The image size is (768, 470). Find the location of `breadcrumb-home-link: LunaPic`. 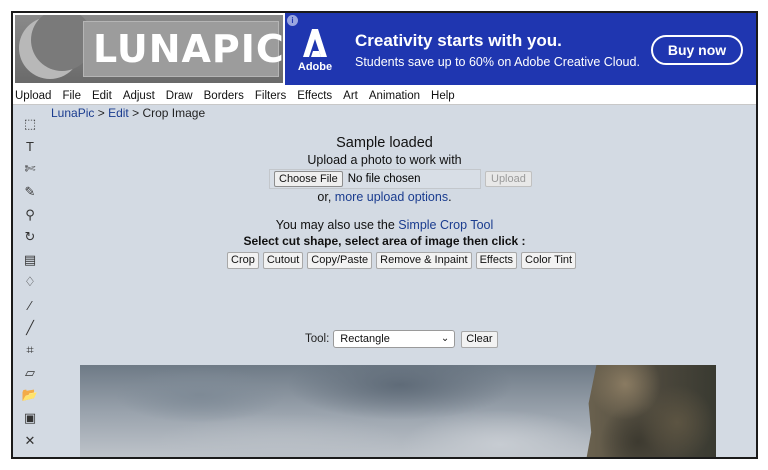

breadcrumb-home-link: LunaPic is located at coordinates (72, 113).